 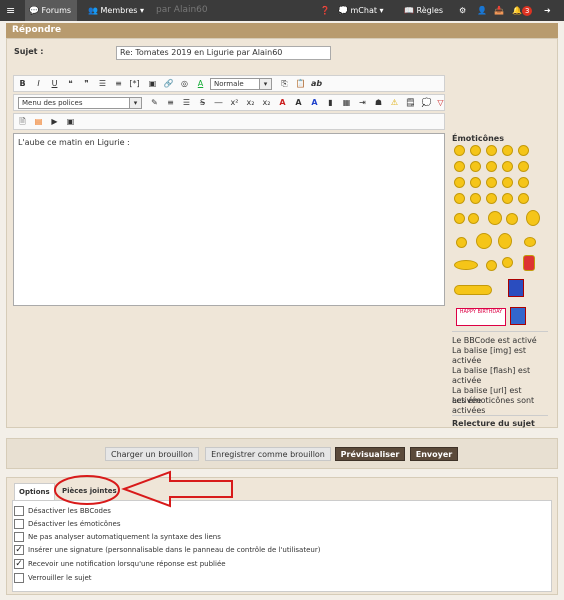 What do you see at coordinates (184, 83) in the screenshot?
I see `flash-icon: ◎` at bounding box center [184, 83].